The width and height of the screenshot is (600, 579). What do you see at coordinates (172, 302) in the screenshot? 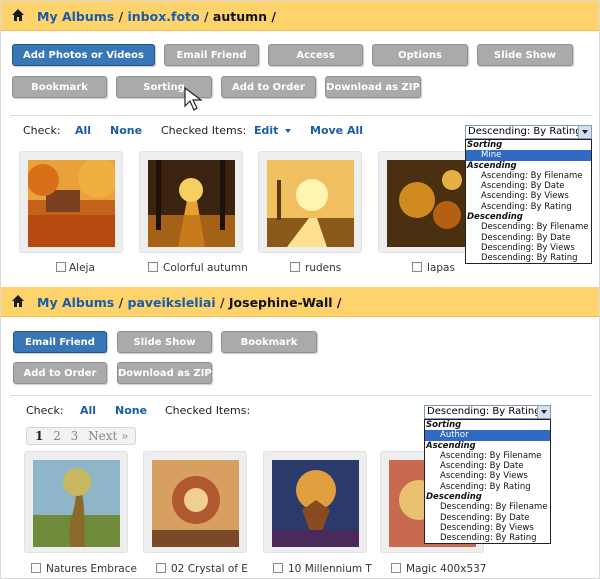
I see `breadcrumb-folder: paveiksleliai` at bounding box center [172, 302].